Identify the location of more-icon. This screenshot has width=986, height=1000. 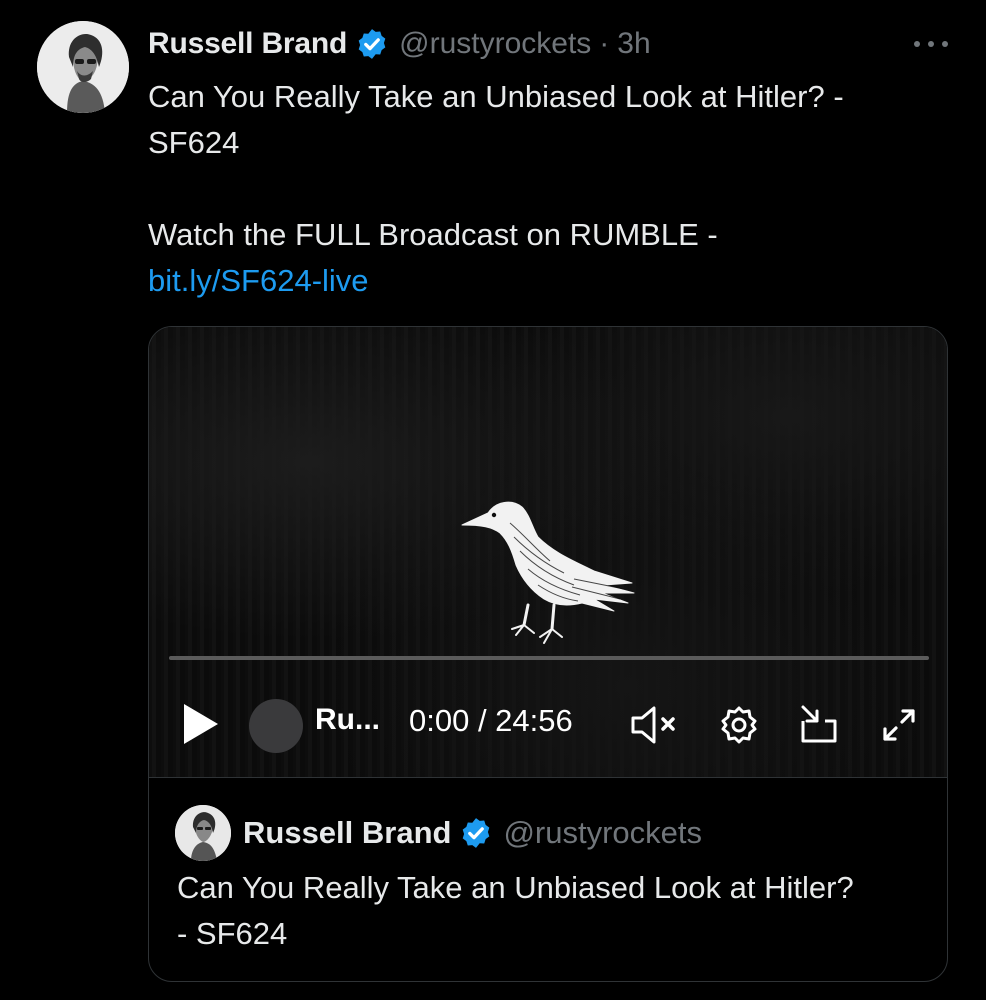
(931, 44).